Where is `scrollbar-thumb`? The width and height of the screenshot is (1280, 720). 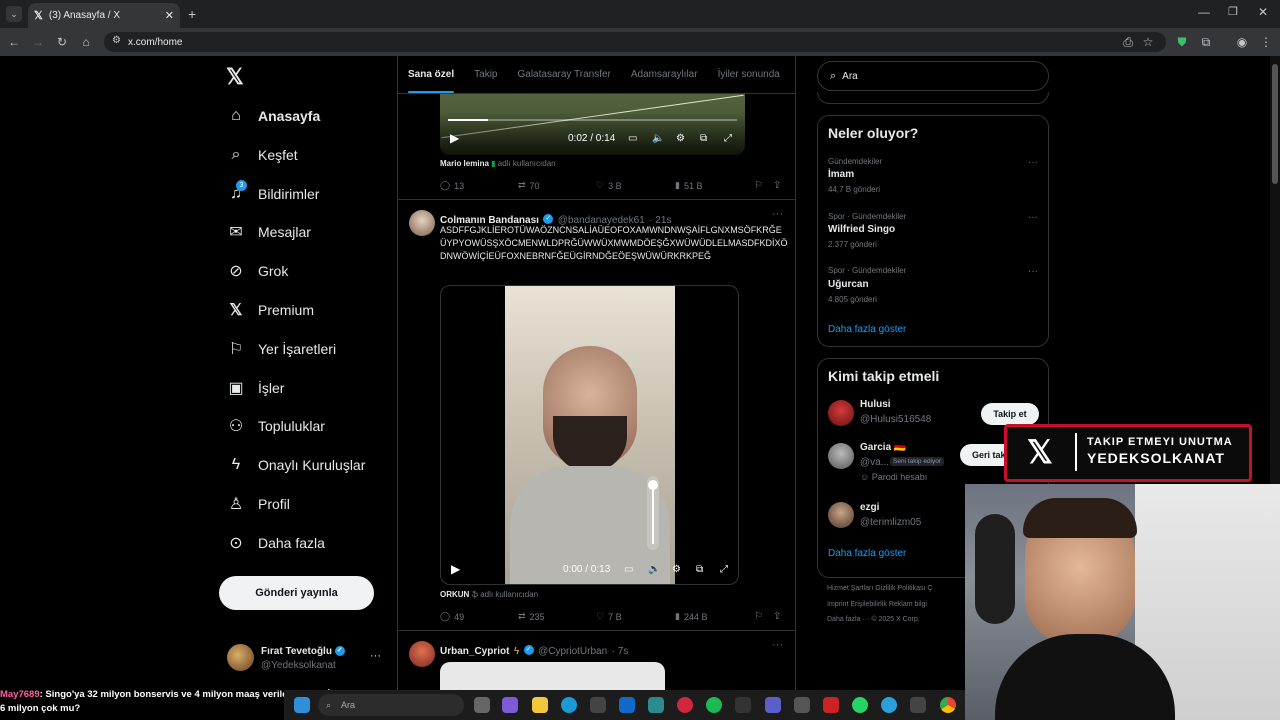 scrollbar-thumb is located at coordinates (1275, 124).